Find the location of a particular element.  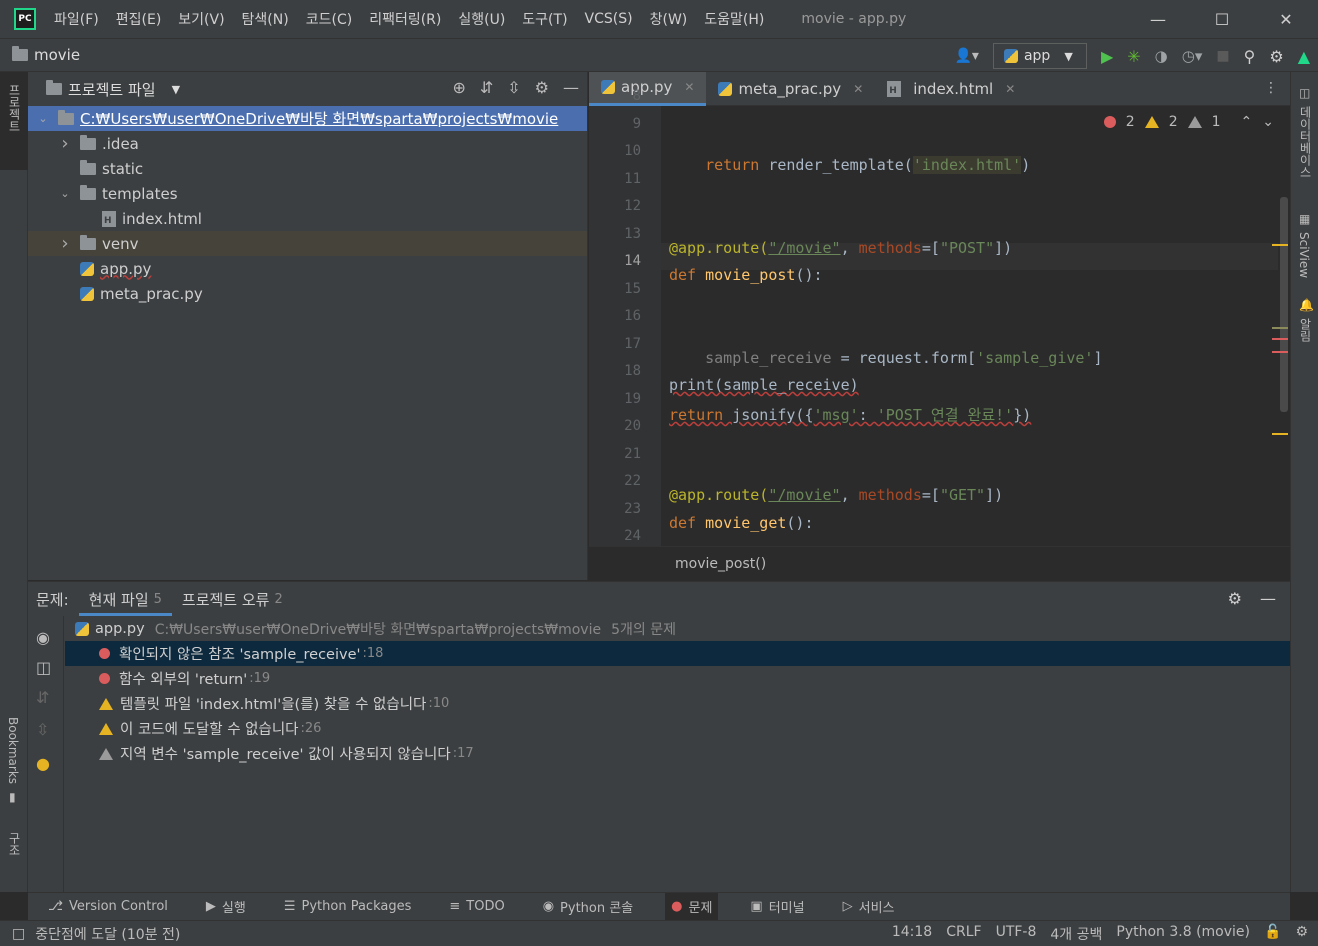

line-number: 19 is located at coordinates (615, 399).